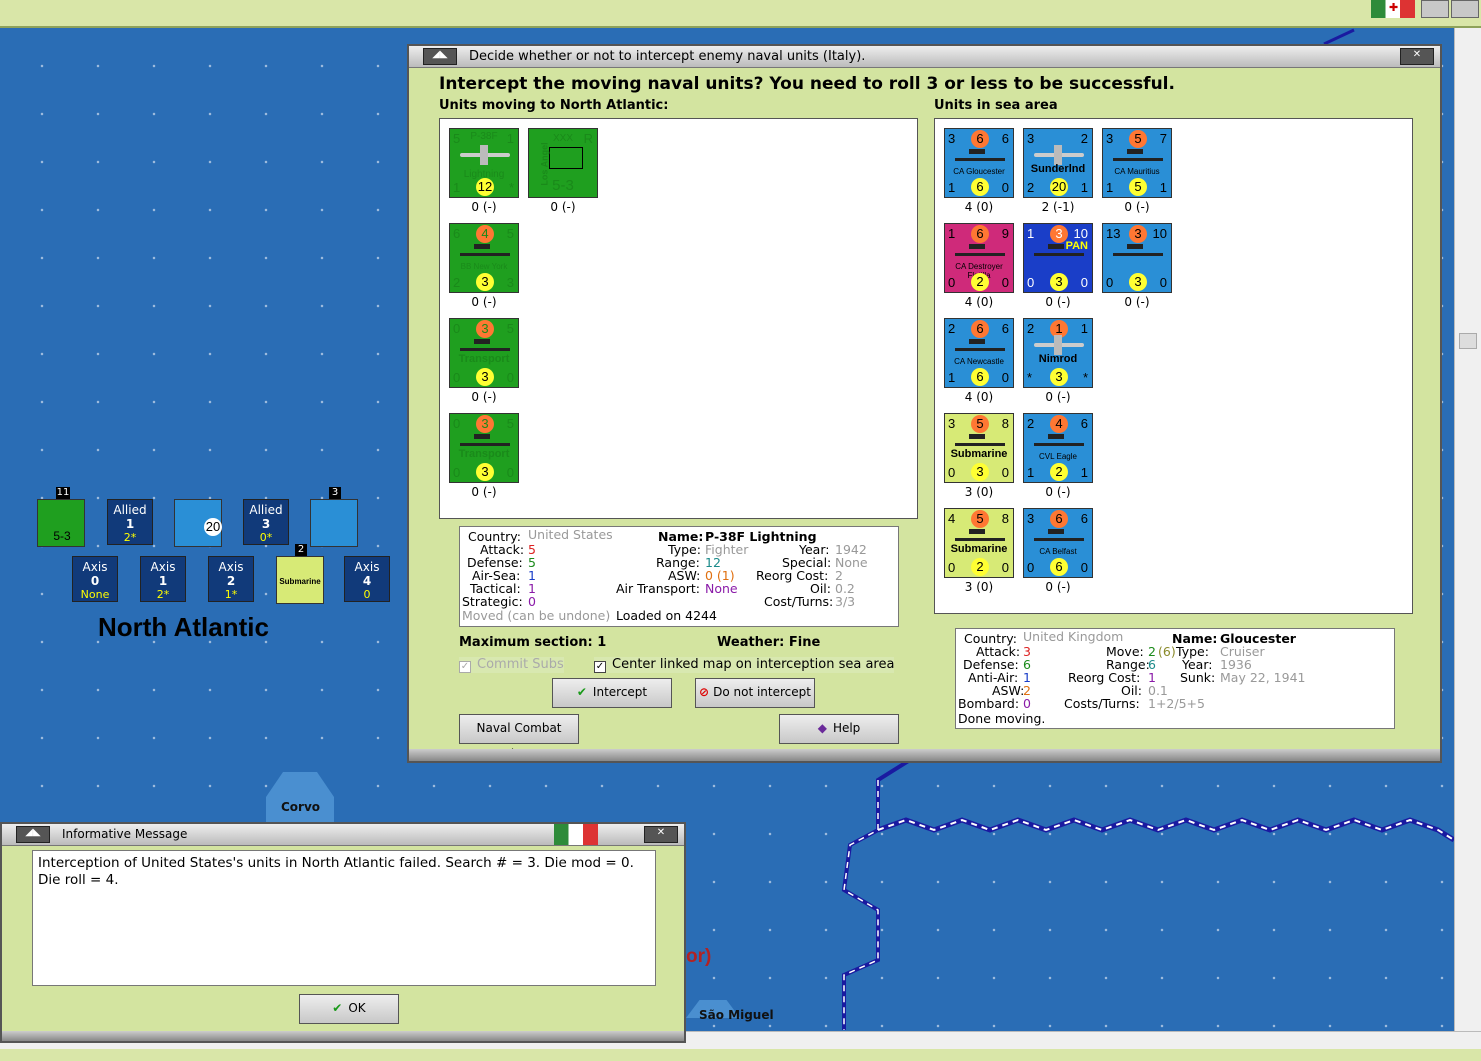 This screenshot has height=1061, width=1481. I want to click on counter-tr: 6, so click(1005, 138).